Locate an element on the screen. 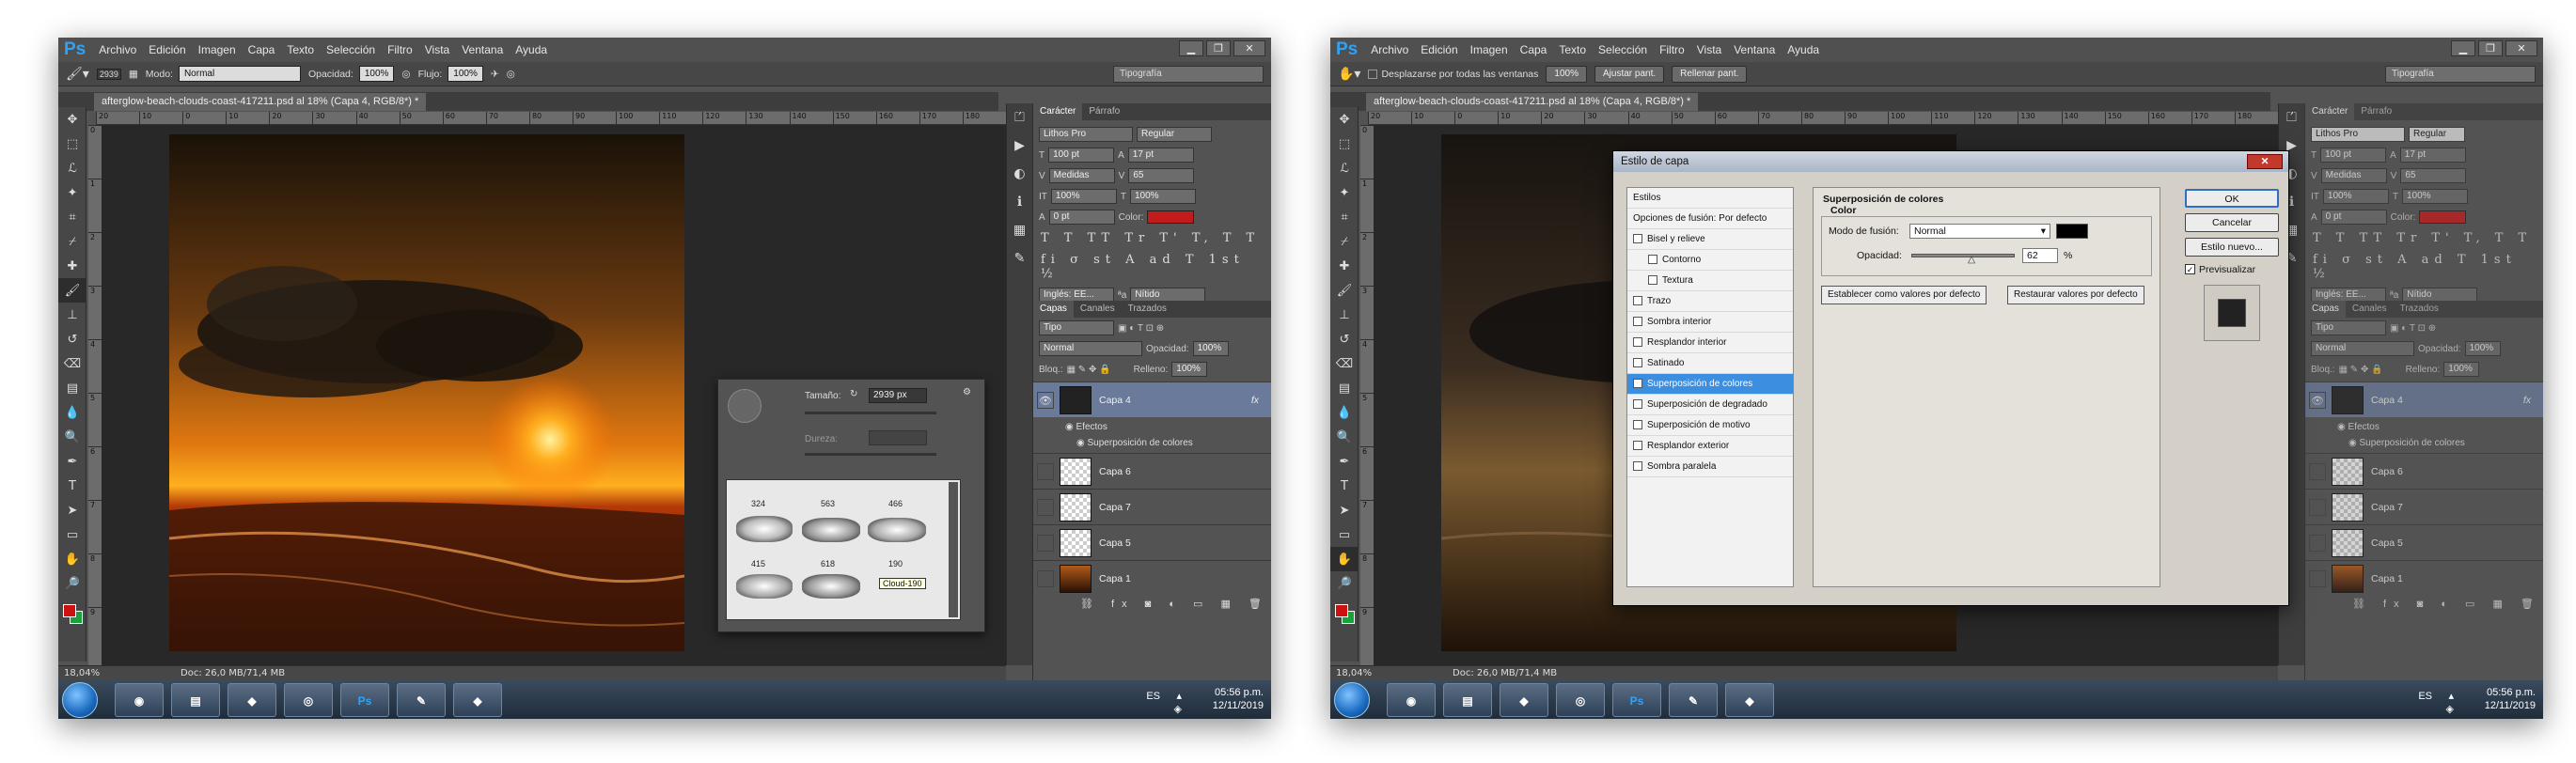  hardness-slider is located at coordinates (871, 455).